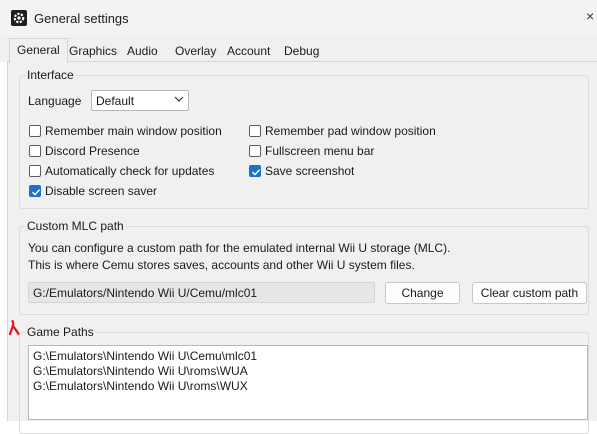 The height and width of the screenshot is (434, 597). What do you see at coordinates (195, 52) in the screenshot?
I see `tab-overlay: Overlay` at bounding box center [195, 52].